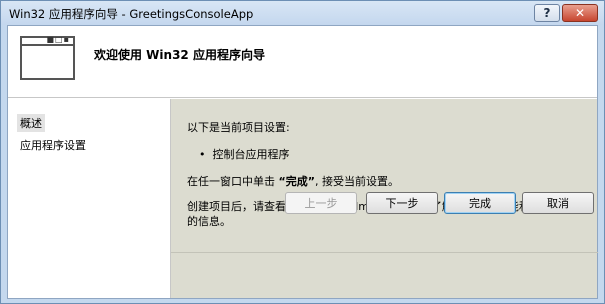  Describe the element at coordinates (321, 203) in the screenshot. I see `prev-button: 上一步` at that location.